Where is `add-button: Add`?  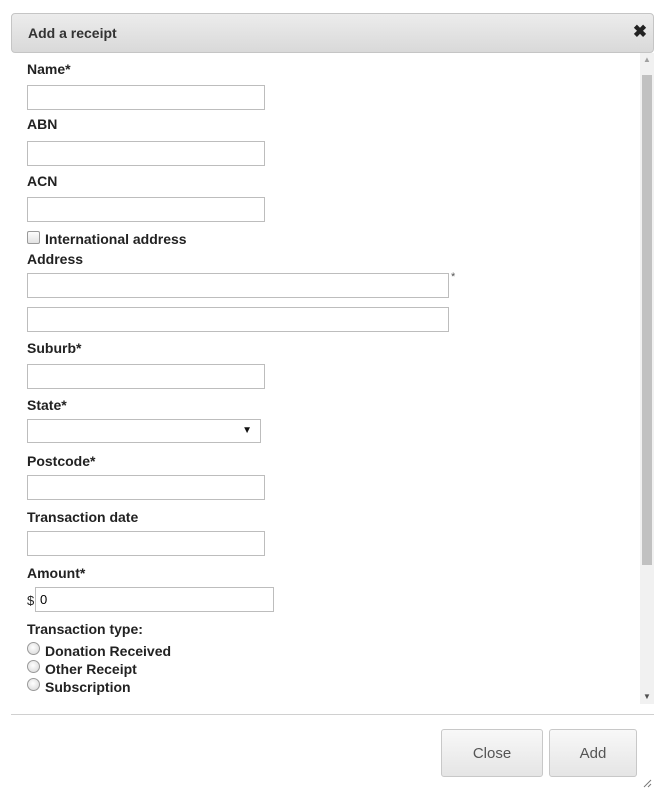
add-button: Add is located at coordinates (593, 753).